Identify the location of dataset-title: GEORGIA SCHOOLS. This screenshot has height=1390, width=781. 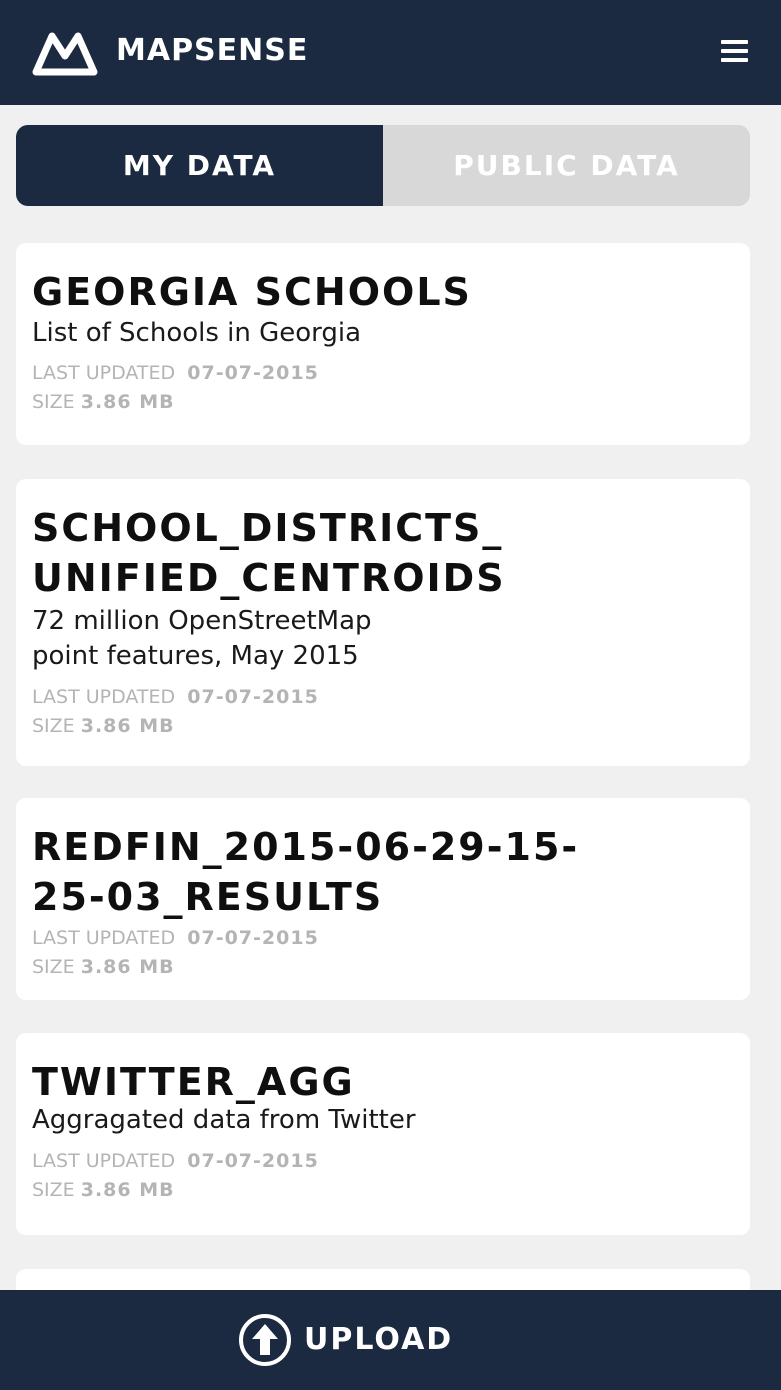
(252, 292).